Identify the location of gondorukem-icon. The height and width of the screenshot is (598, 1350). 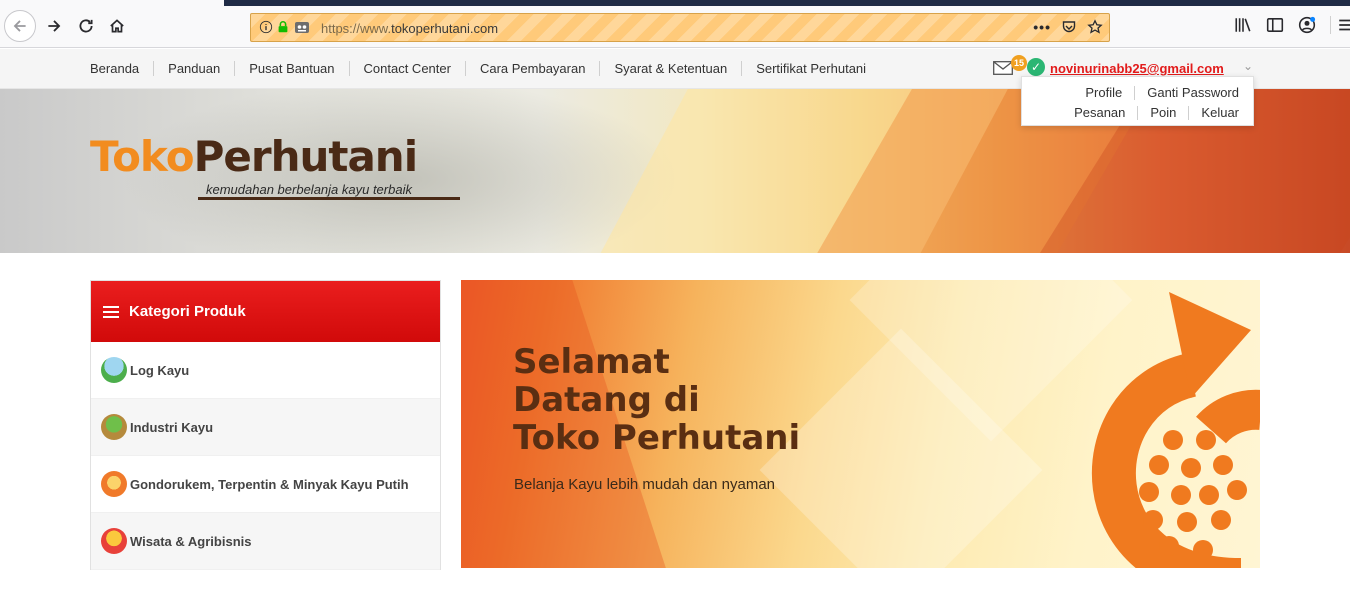
(114, 484).